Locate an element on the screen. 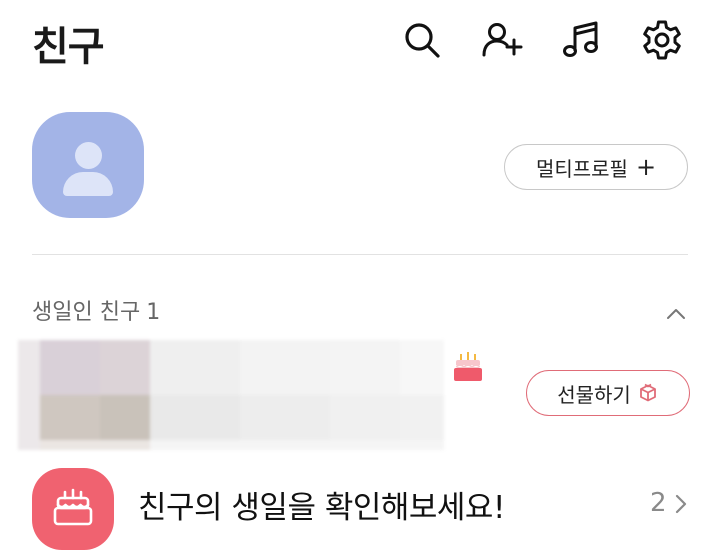  multi-profile-button: 멀티프로필 + is located at coordinates (596, 167).